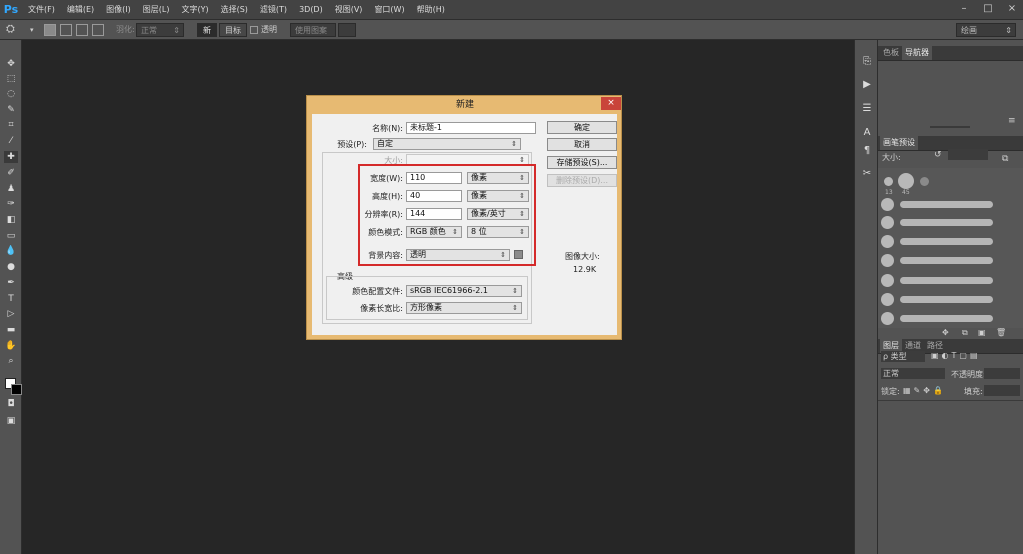 This screenshot has width=1023, height=554. What do you see at coordinates (917, 53) in the screenshot?
I see `tab-navigator: 导航器` at bounding box center [917, 53].